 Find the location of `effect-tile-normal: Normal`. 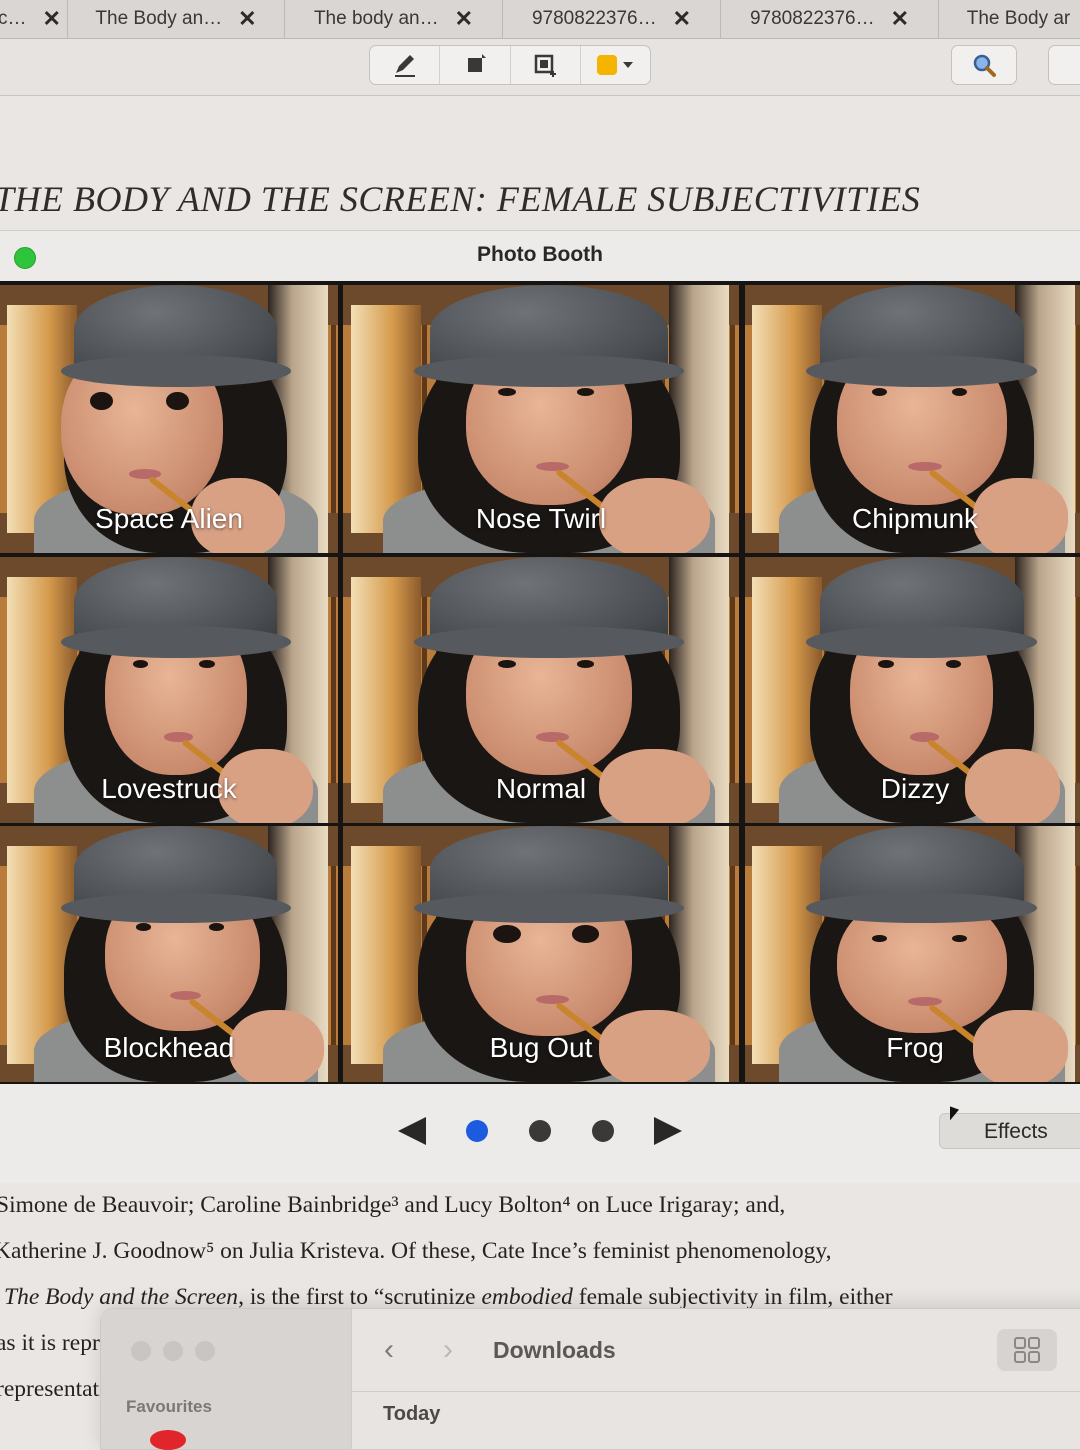

effect-tile-normal: Normal is located at coordinates (541, 690).